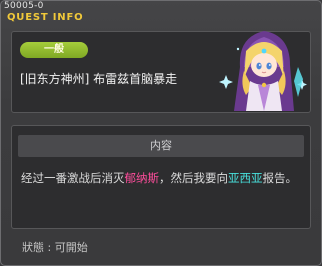 Image resolution: width=322 pixels, height=266 pixels. I want to click on quest-name: [旧东方神州] 布雷兹首脑暴走, so click(99, 79).